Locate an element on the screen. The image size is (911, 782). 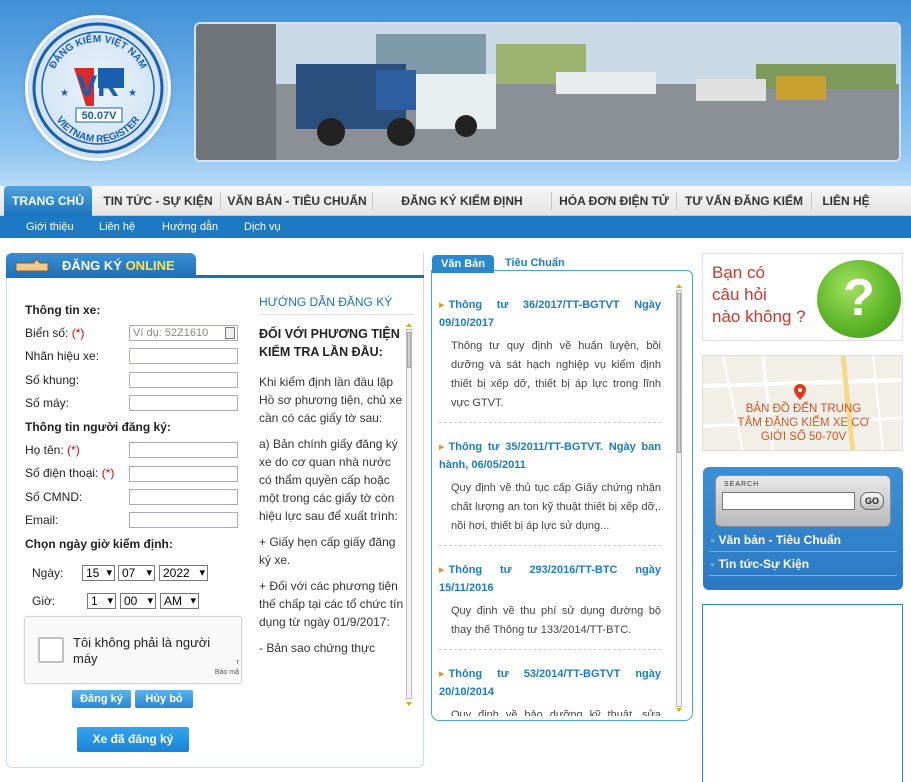
svg-text: ĐĂNG KIỂM VIỆT NAM is located at coordinates (98, 51).